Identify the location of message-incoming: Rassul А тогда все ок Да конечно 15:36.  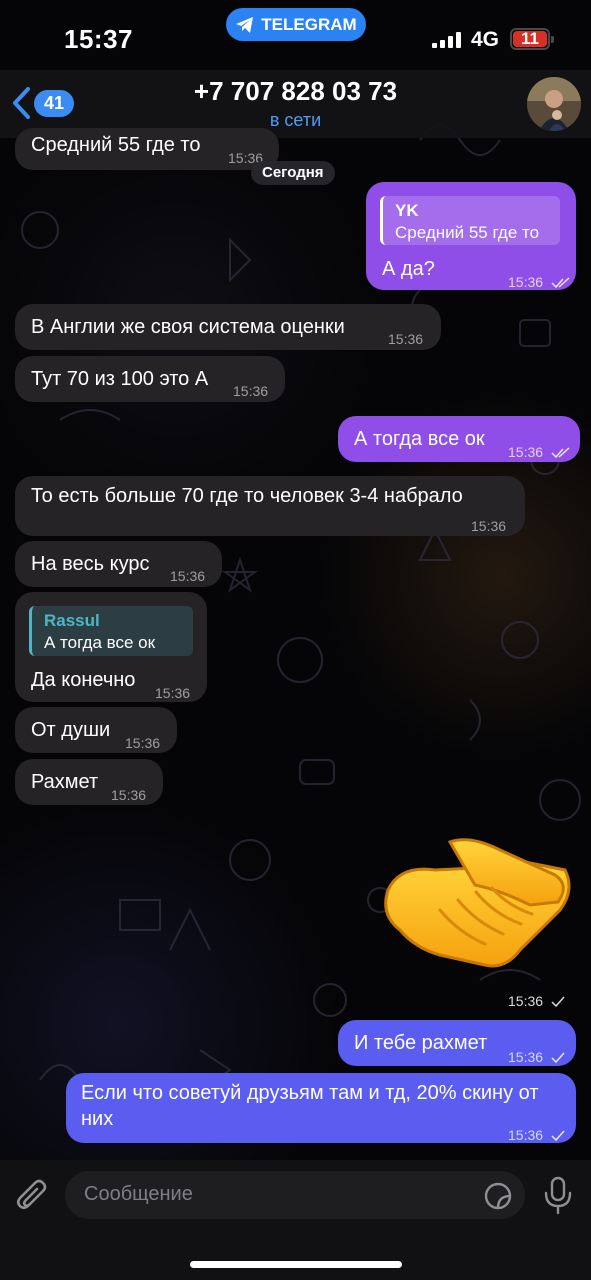
(111, 647).